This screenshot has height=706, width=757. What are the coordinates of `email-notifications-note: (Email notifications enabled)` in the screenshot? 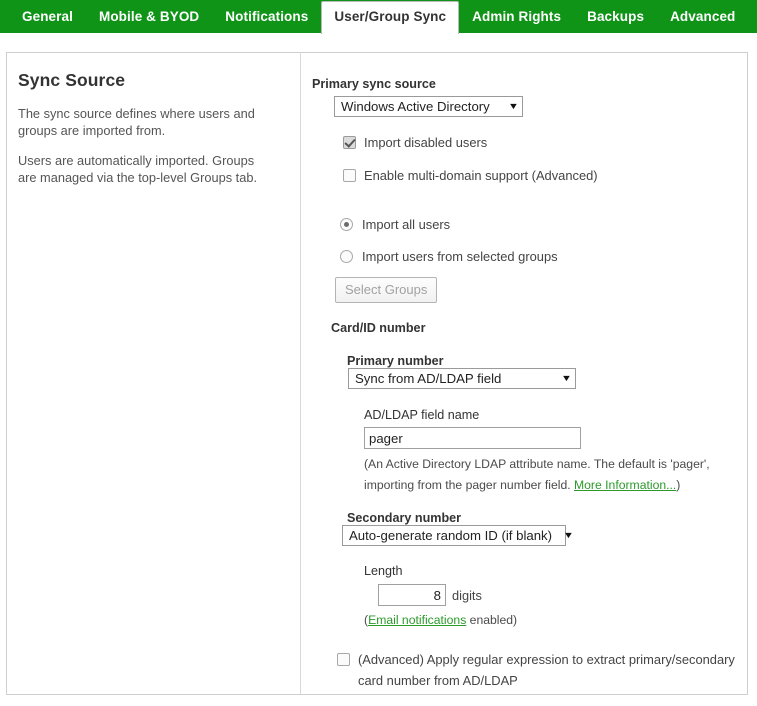 It's located at (551, 620).